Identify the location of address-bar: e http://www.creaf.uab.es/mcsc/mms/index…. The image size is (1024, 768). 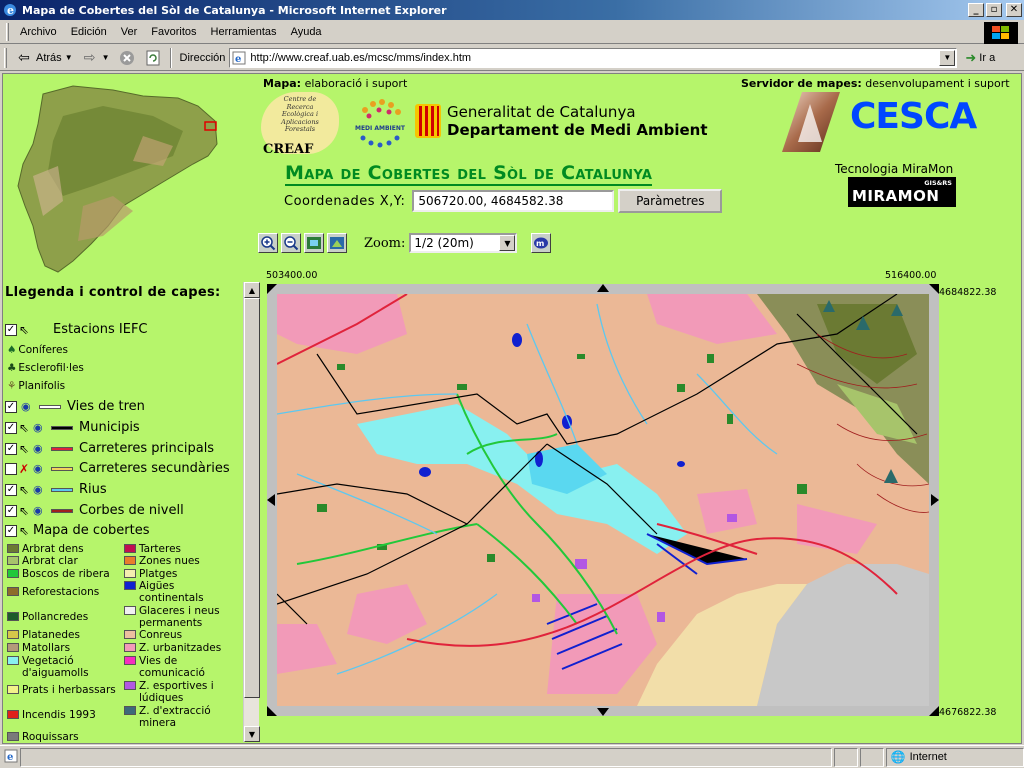
(593, 57).